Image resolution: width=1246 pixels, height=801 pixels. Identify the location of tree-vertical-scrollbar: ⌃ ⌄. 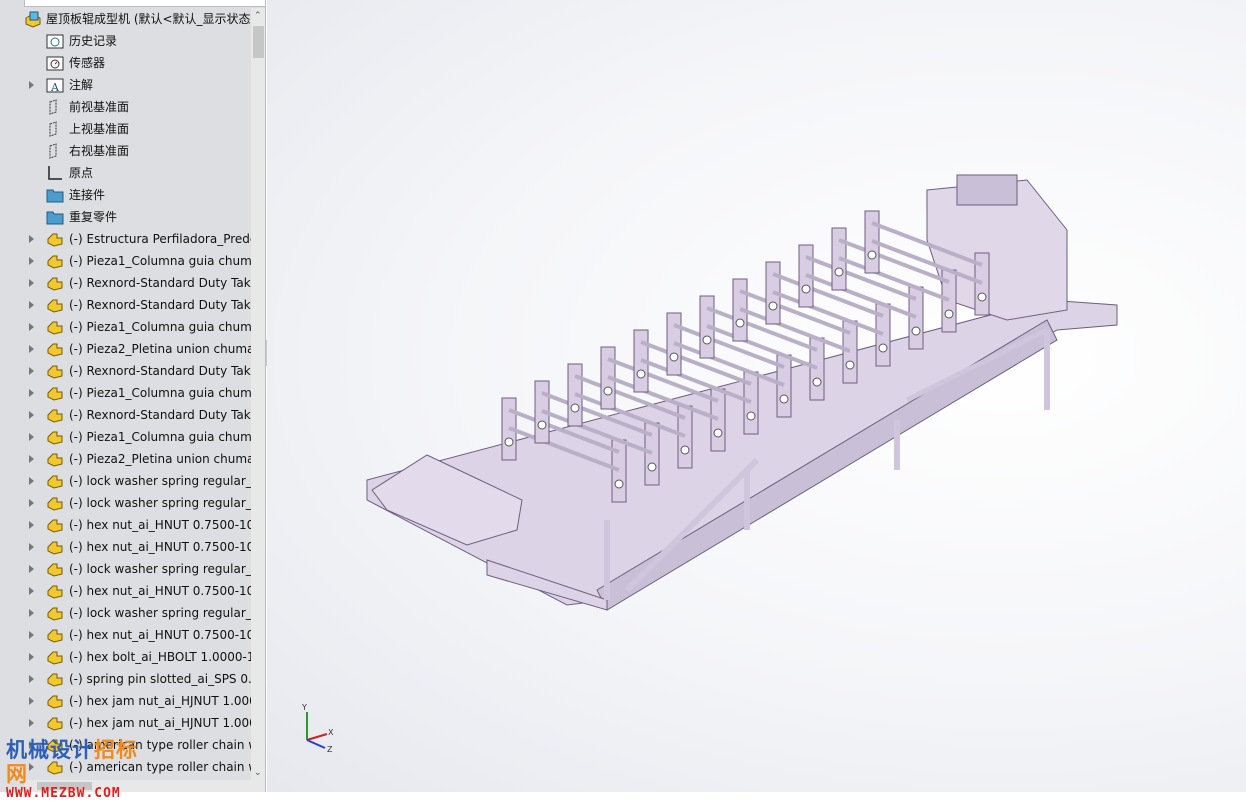
(258, 394).